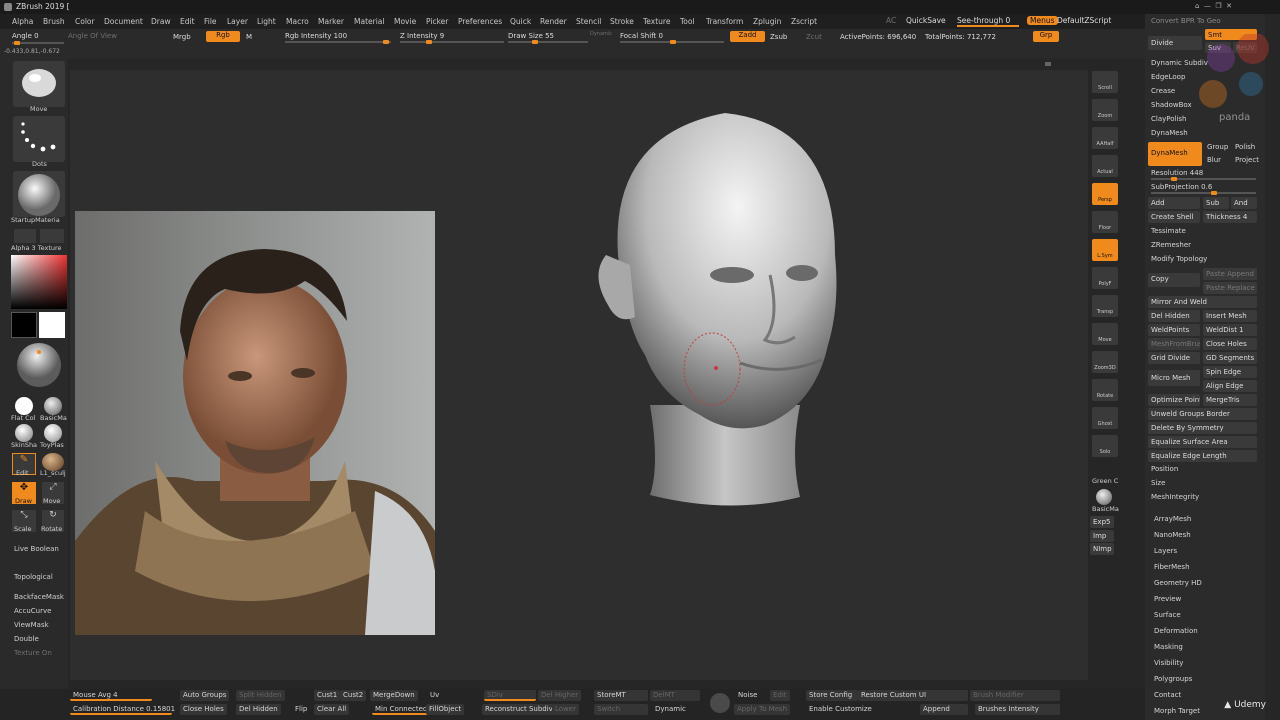 The image size is (1280, 720). I want to click on cust2-button: Cust2, so click(353, 695).